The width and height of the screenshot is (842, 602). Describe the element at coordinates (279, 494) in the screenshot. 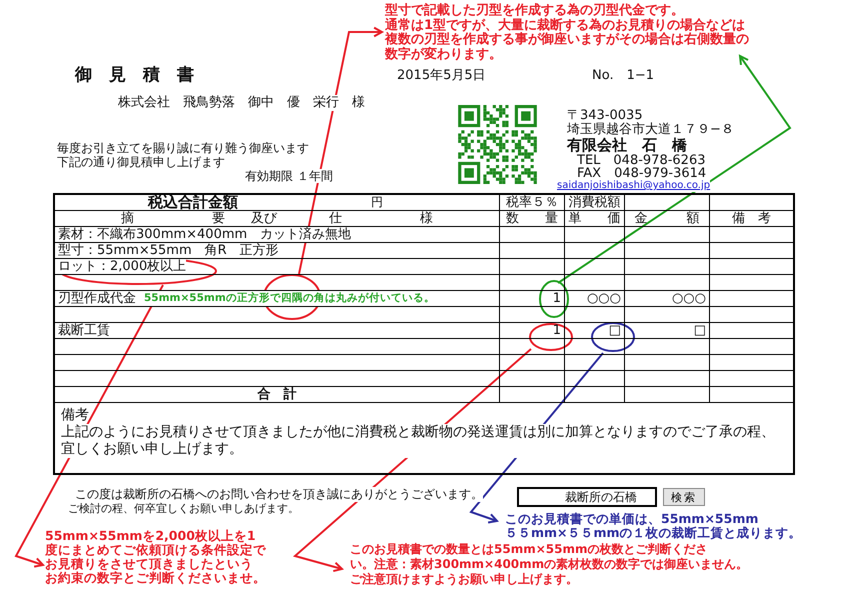

I see `thanks-text: この度は裁断所の石橋へのお問い合わせを頂き誠にありがとうございます。` at that location.